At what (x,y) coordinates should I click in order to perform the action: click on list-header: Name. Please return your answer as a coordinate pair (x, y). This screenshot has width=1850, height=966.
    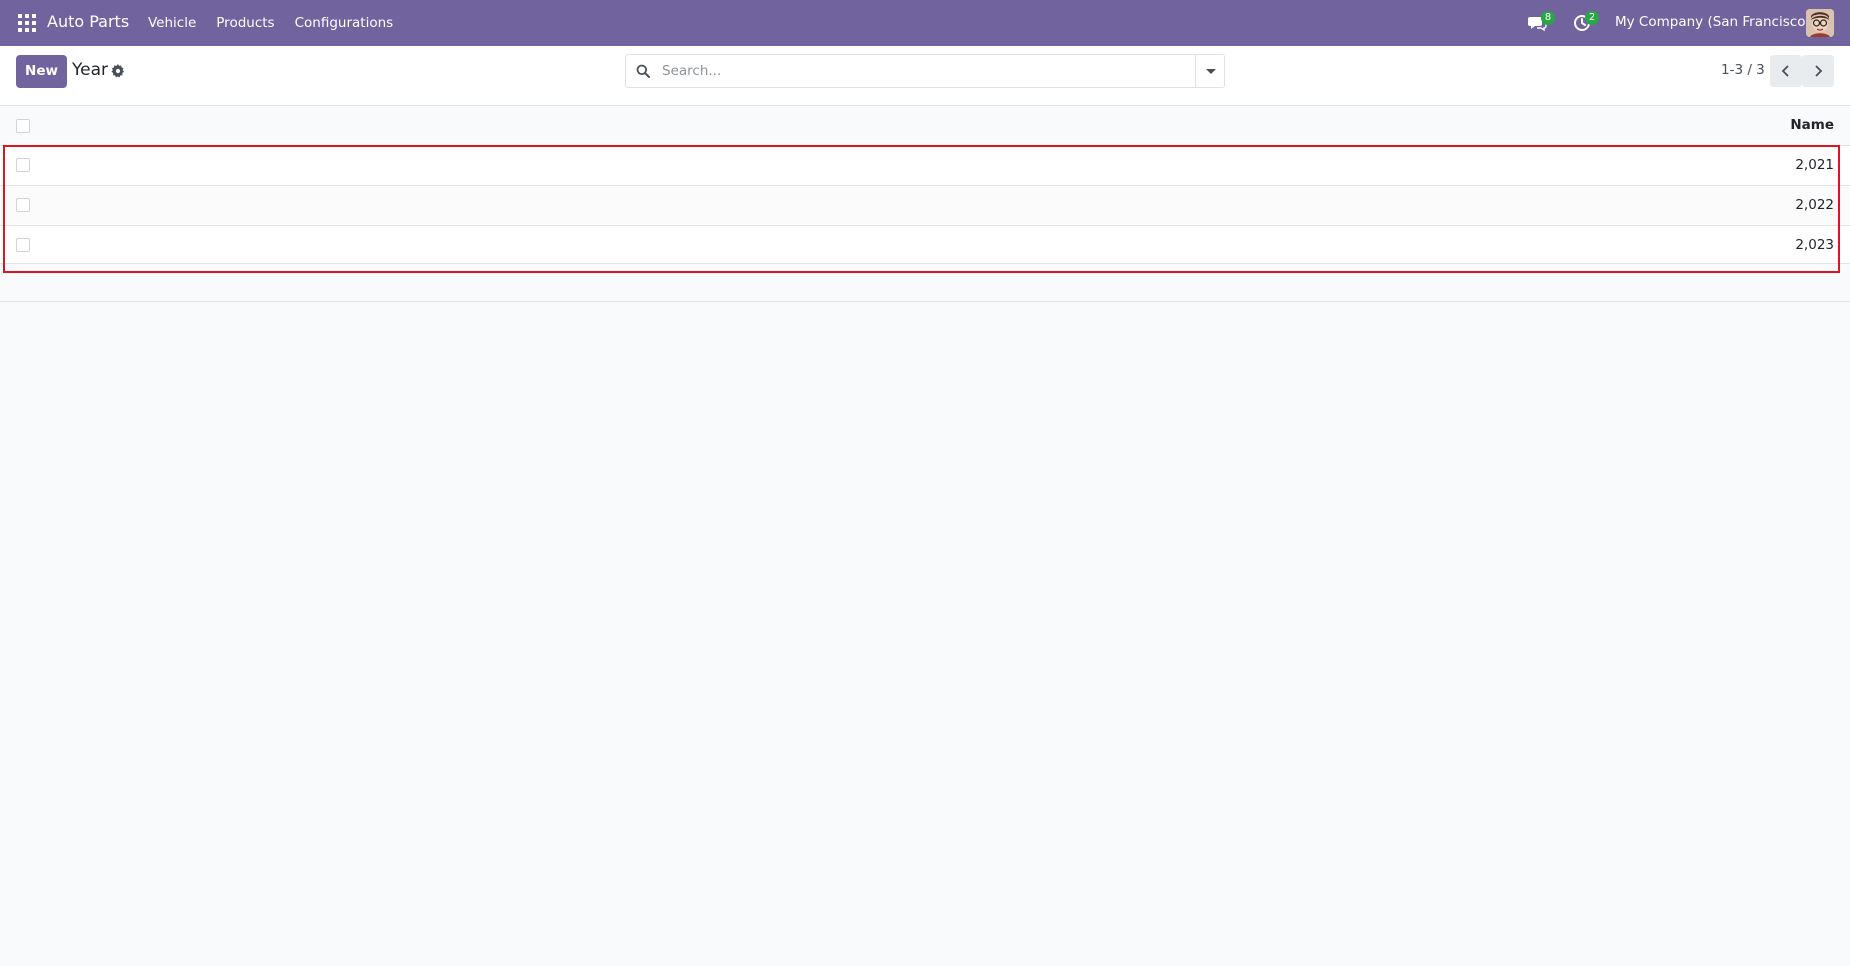
    Looking at the image, I should click on (925, 126).